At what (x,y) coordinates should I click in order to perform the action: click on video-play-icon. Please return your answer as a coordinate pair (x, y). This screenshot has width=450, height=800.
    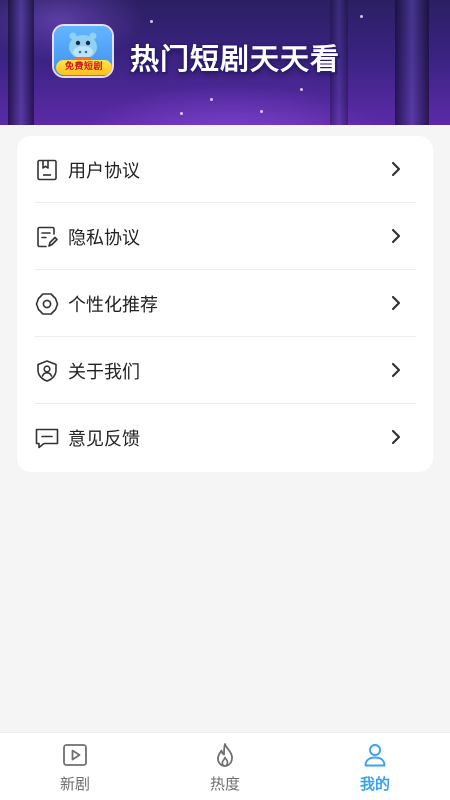
    Looking at the image, I should click on (75, 755).